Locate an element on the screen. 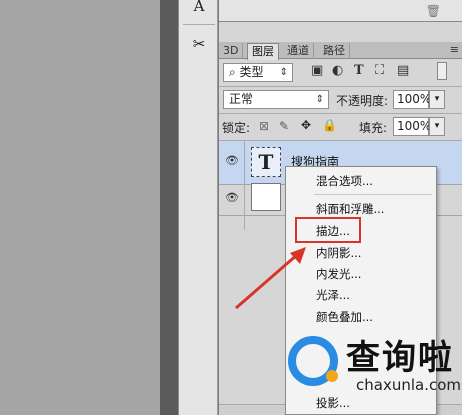 Image resolution: width=462 pixels, height=415 pixels. tab-paths: 路径 is located at coordinates (334, 51).